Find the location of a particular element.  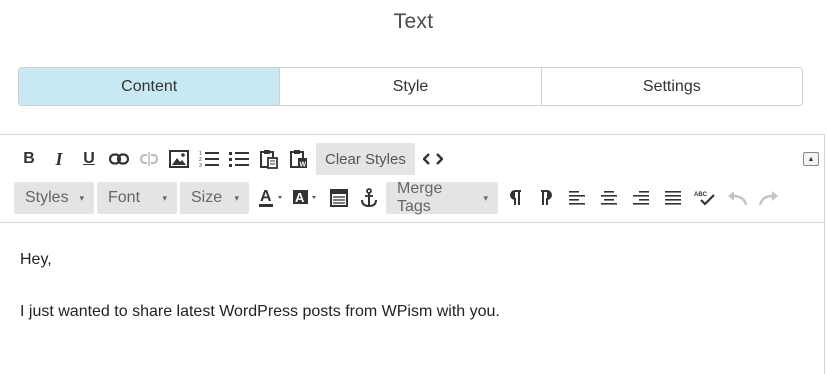

spellcheck-icon: ABC is located at coordinates (705, 198).